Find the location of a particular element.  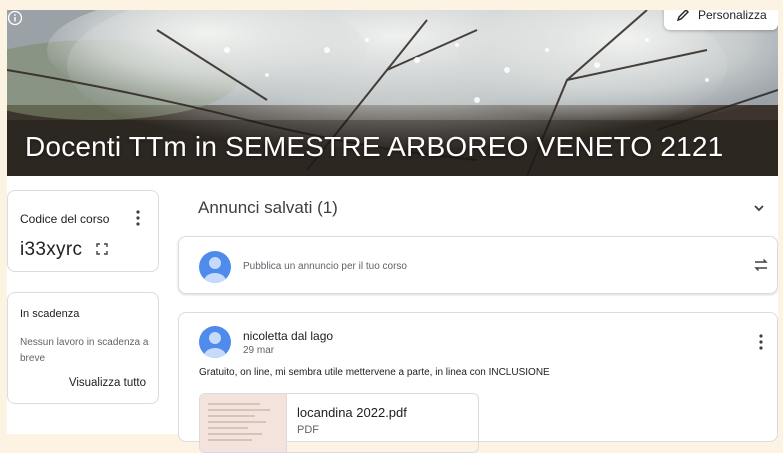

class-code-value: i33xyrc is located at coordinates (51, 249).